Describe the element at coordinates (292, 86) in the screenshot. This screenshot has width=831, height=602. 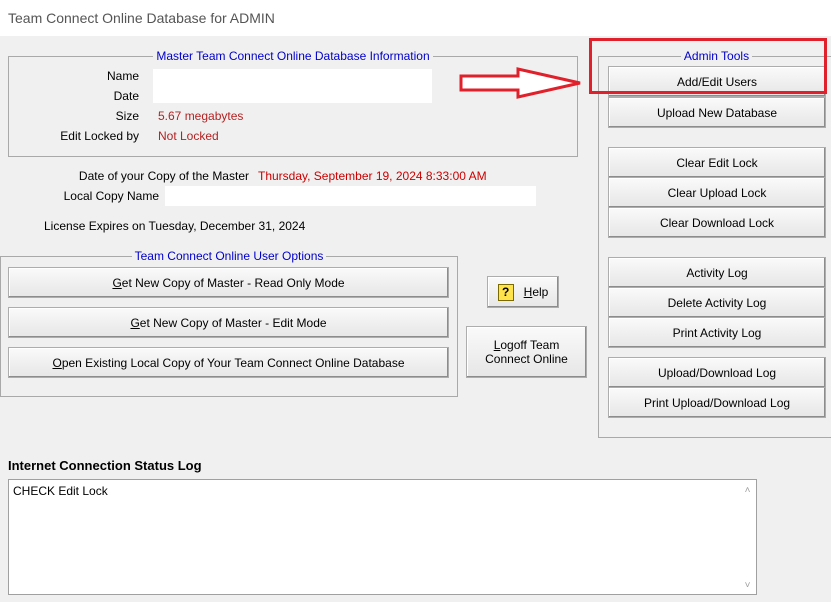
I see `master-name-field` at that location.